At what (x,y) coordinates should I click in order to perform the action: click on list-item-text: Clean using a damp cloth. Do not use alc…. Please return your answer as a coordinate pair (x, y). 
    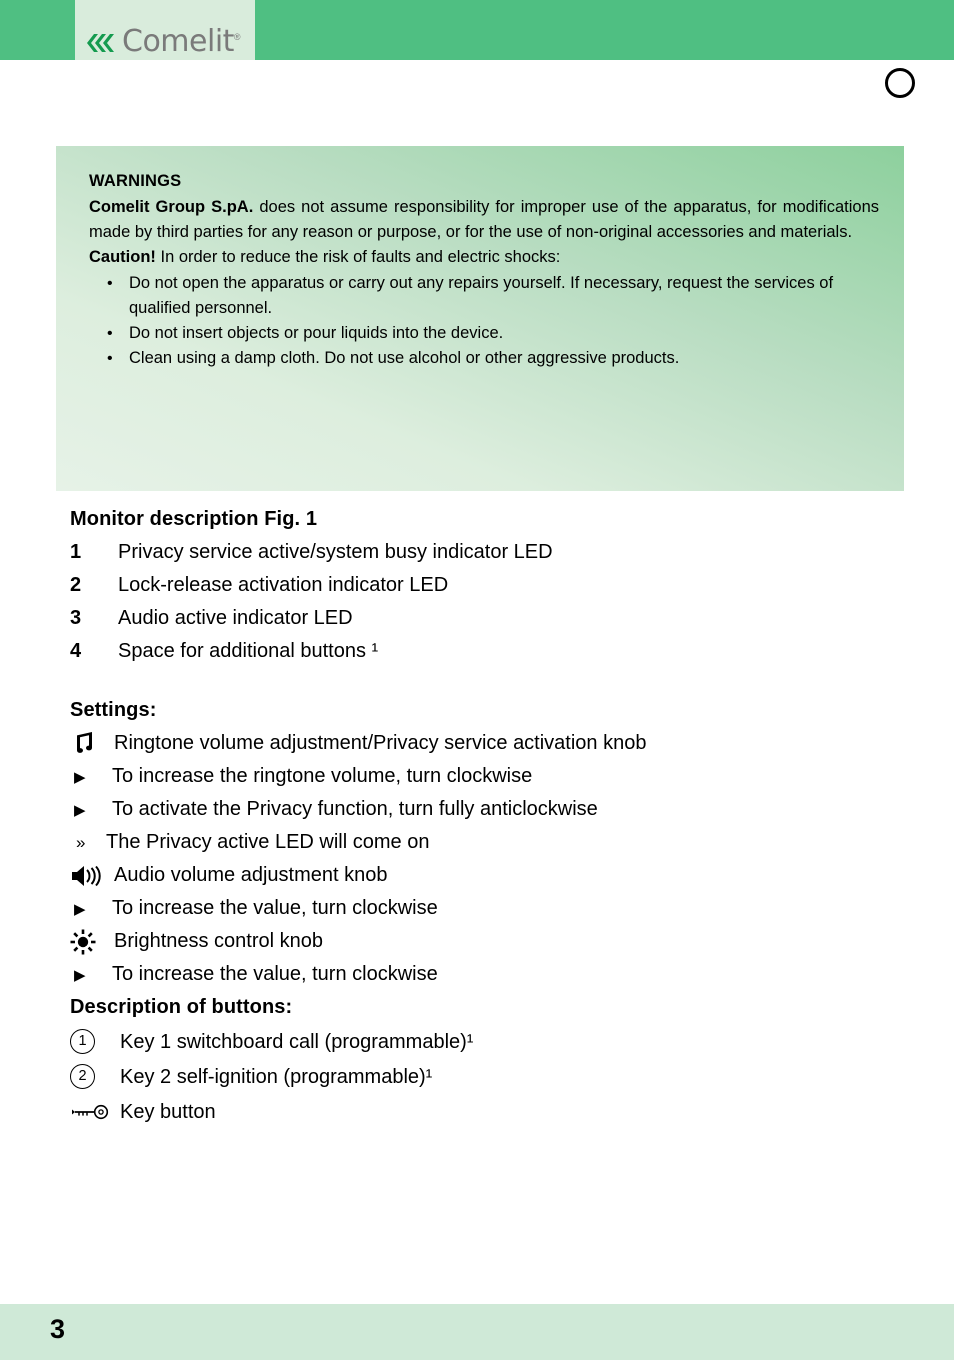
    Looking at the image, I should click on (404, 358).